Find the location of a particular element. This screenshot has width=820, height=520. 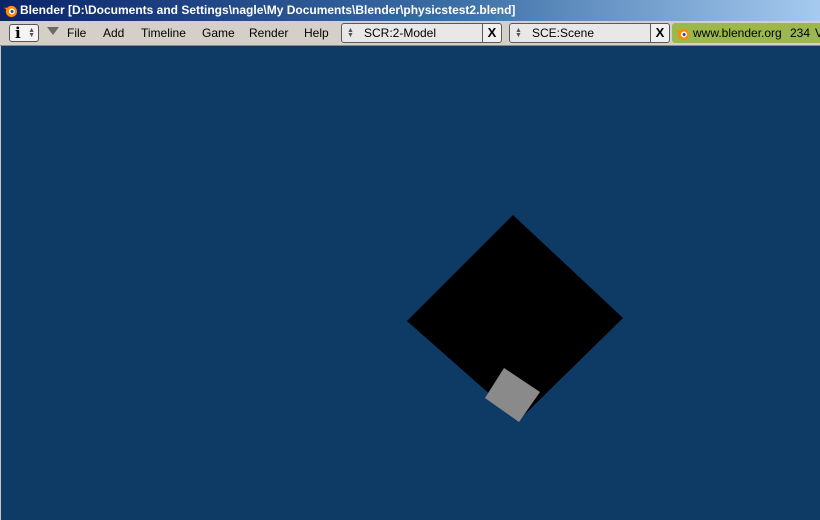

blender-info-link: www.blender.org 234 is located at coordinates (746, 33).